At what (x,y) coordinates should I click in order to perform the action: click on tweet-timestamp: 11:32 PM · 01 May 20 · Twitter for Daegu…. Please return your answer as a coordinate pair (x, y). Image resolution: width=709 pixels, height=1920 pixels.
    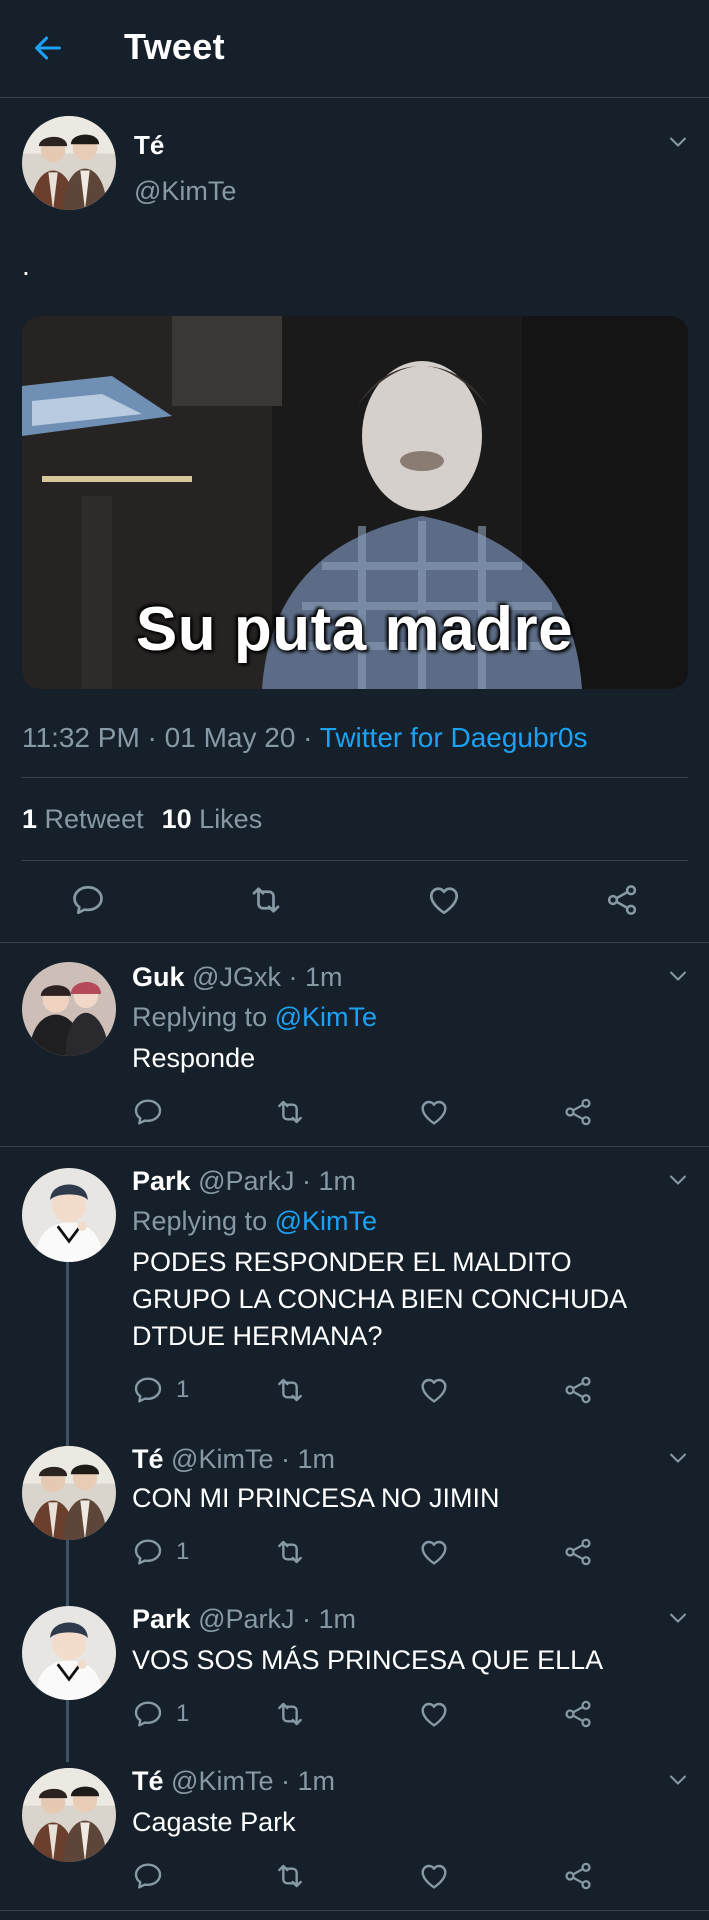
    Looking at the image, I should click on (304, 738).